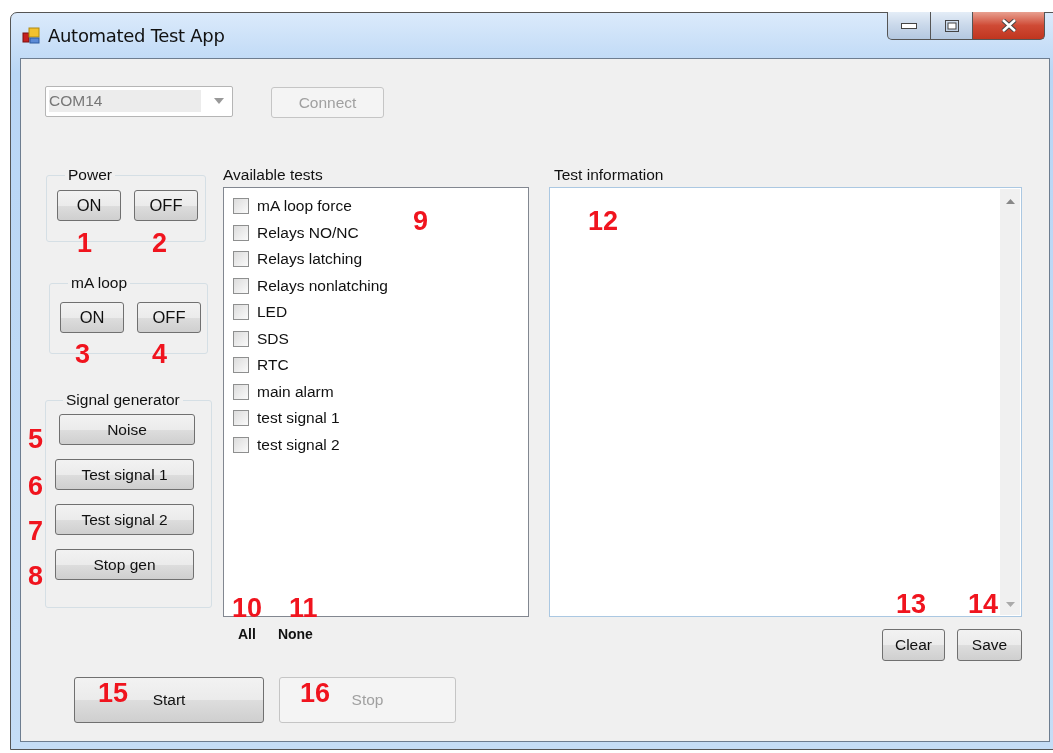 This screenshot has width=1053, height=753. What do you see at coordinates (160, 354) in the screenshot?
I see `annotation-number: 4` at bounding box center [160, 354].